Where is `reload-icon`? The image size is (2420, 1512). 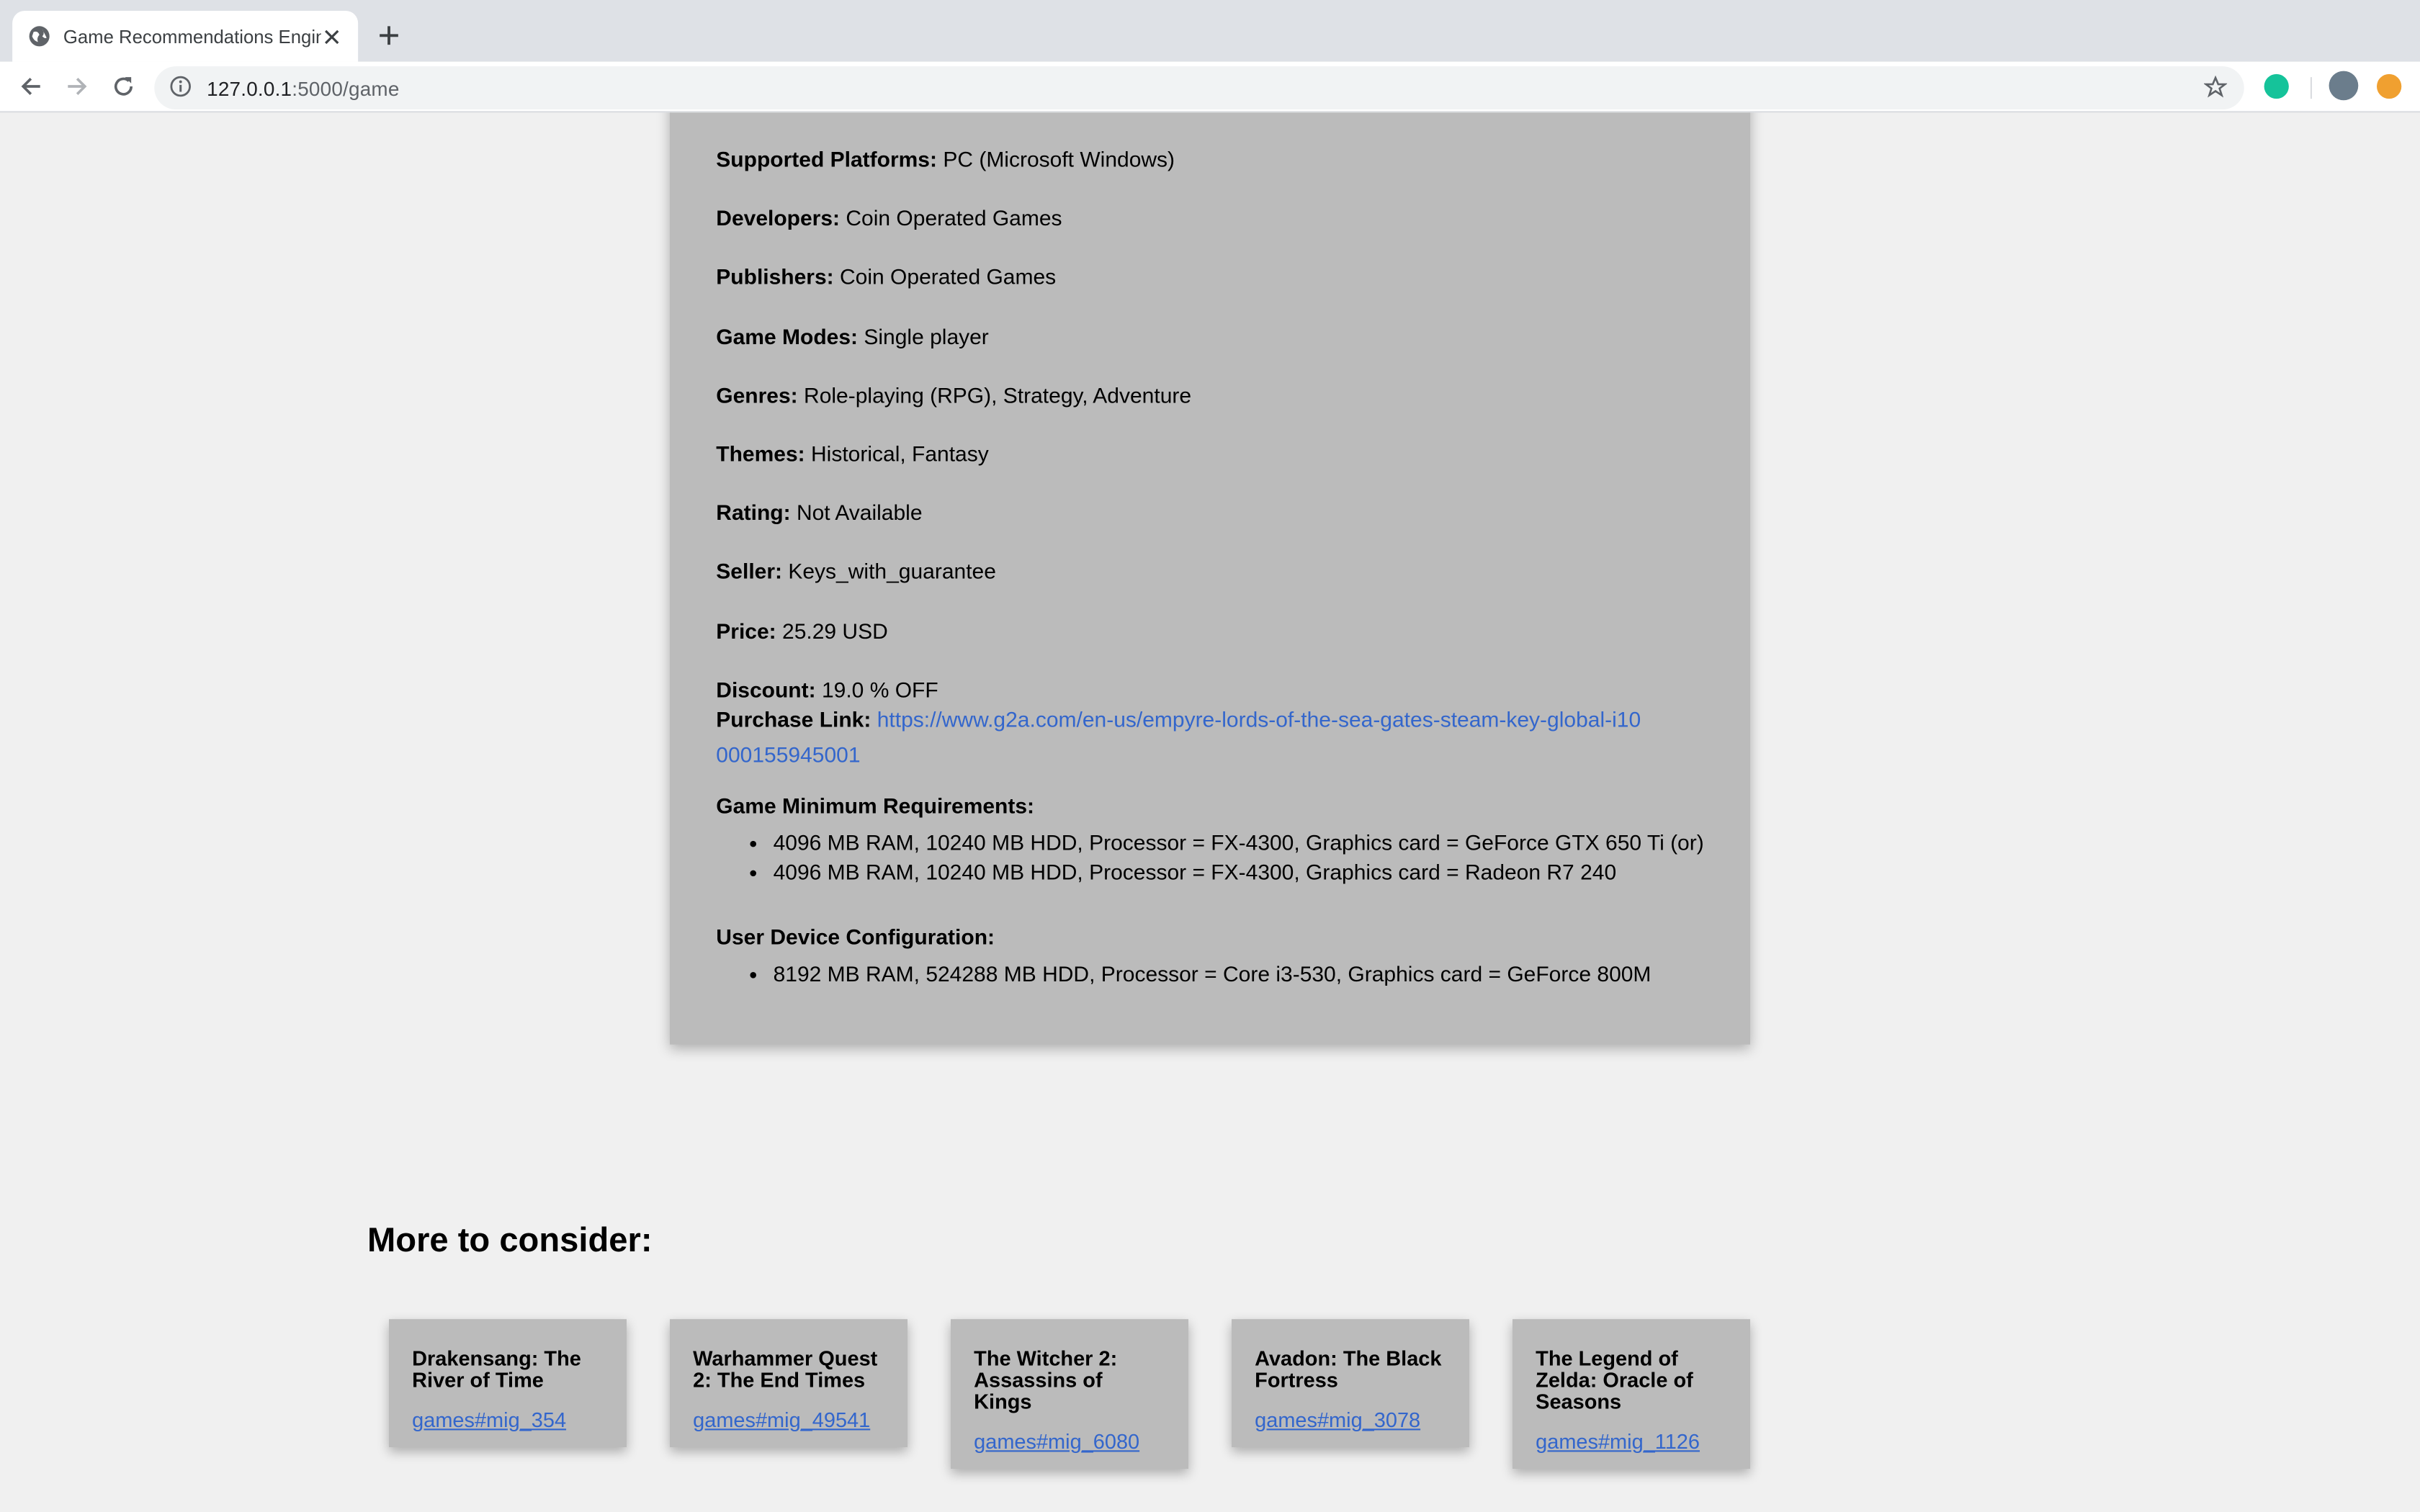 reload-icon is located at coordinates (124, 86).